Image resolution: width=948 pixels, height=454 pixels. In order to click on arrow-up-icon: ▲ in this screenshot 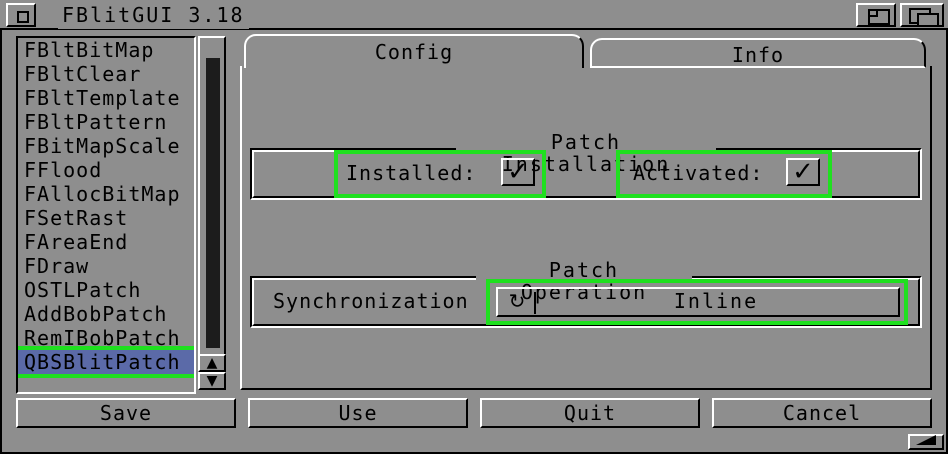, I will do `click(212, 363)`.